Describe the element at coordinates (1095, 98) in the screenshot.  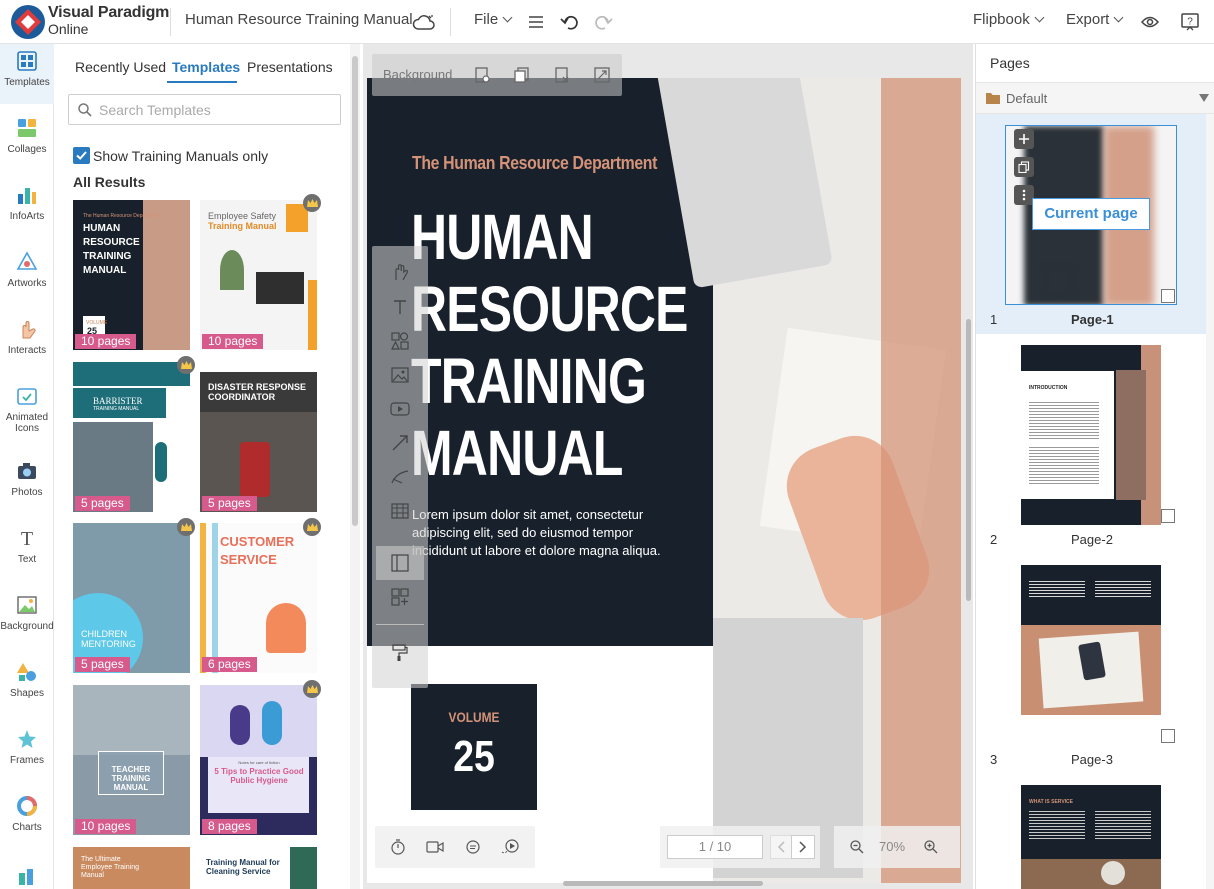
I see `section-header: Default` at that location.